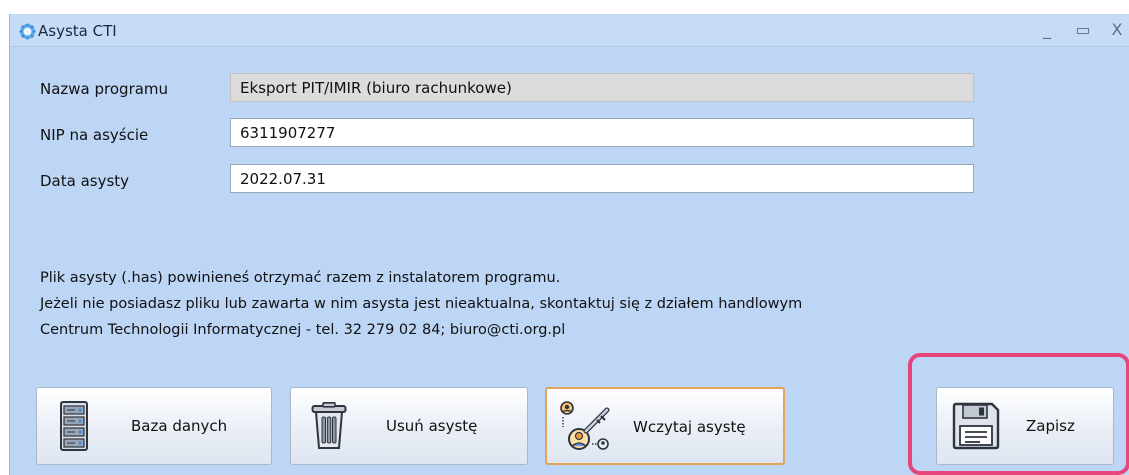 The image size is (1129, 475). I want to click on trash-icon, so click(329, 425).